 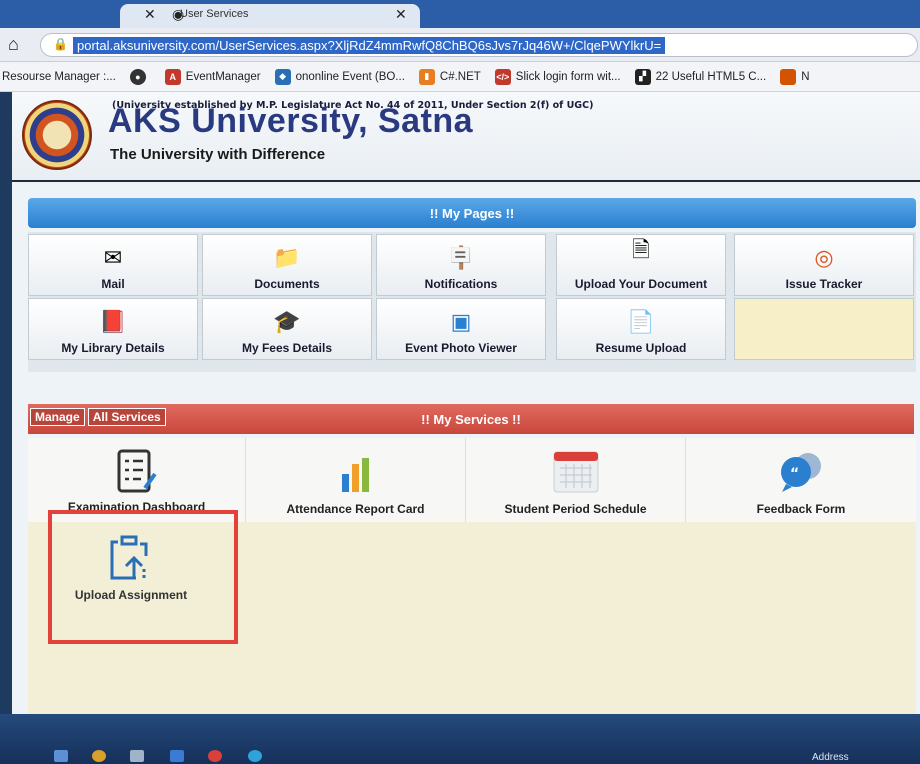 What do you see at coordinates (291, 121) in the screenshot?
I see `university-title: AKS University, Satna` at bounding box center [291, 121].